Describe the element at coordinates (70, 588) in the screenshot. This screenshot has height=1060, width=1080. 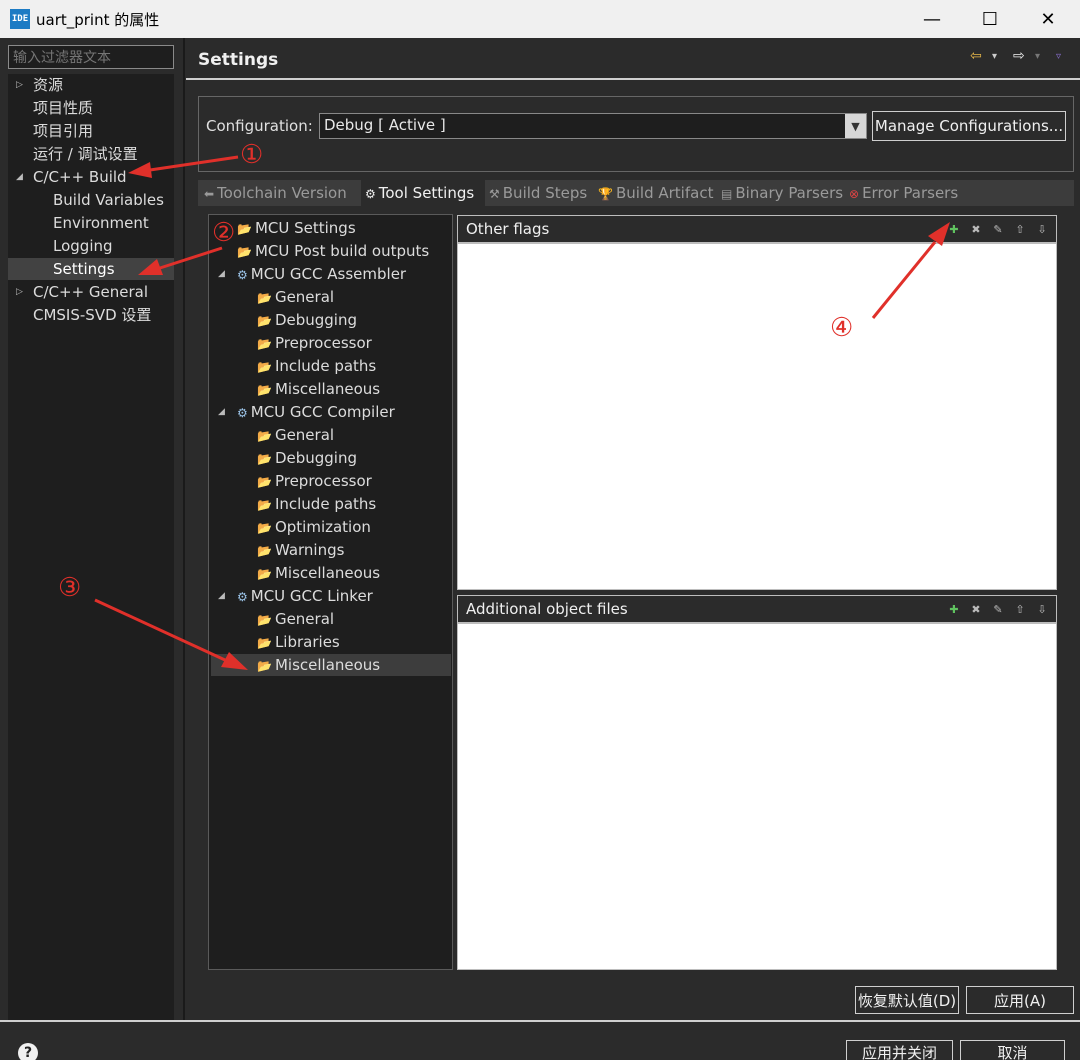
I see `annotation-number-3: ③` at that location.